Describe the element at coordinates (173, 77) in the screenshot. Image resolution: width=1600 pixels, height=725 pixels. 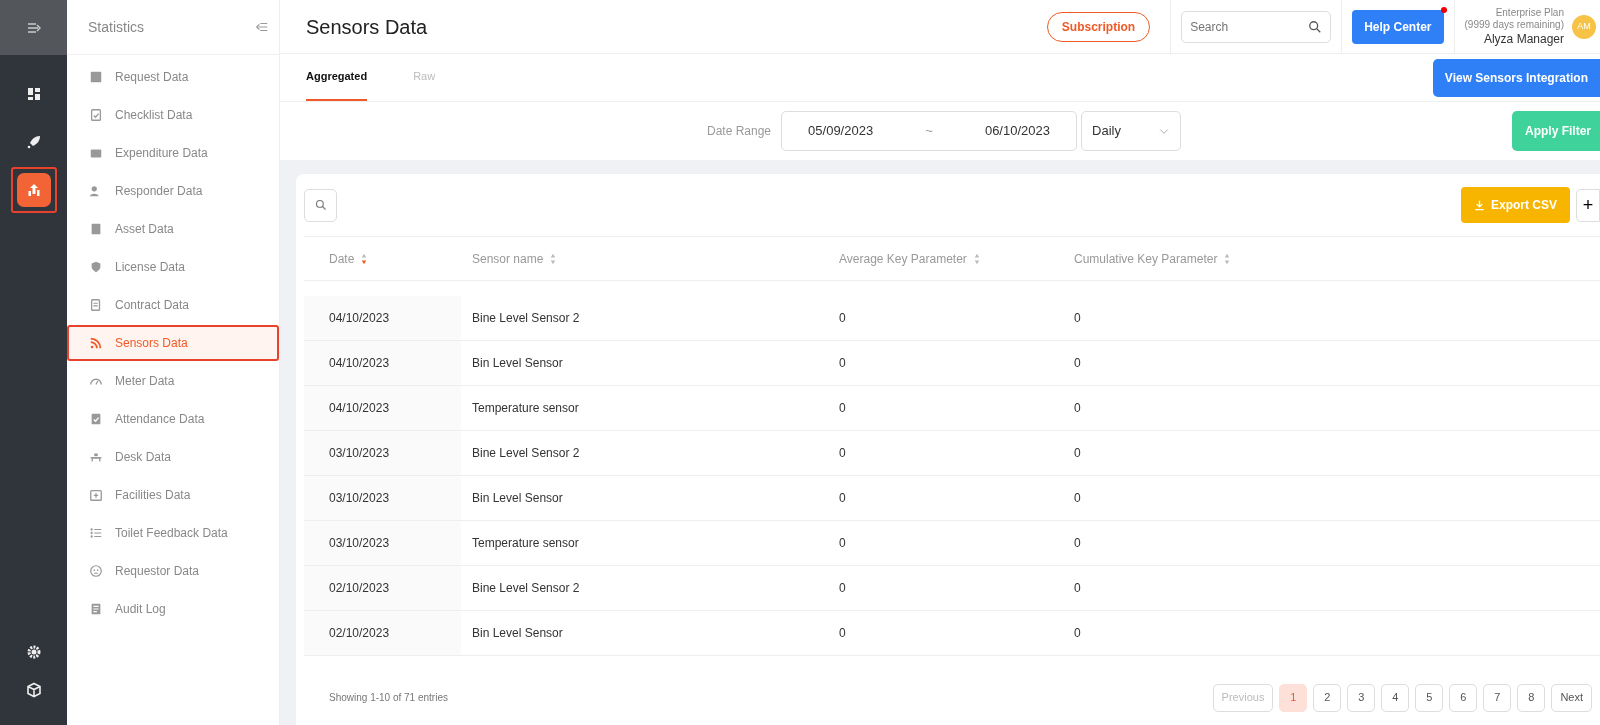
I see `sidebar-item: Request Data` at that location.